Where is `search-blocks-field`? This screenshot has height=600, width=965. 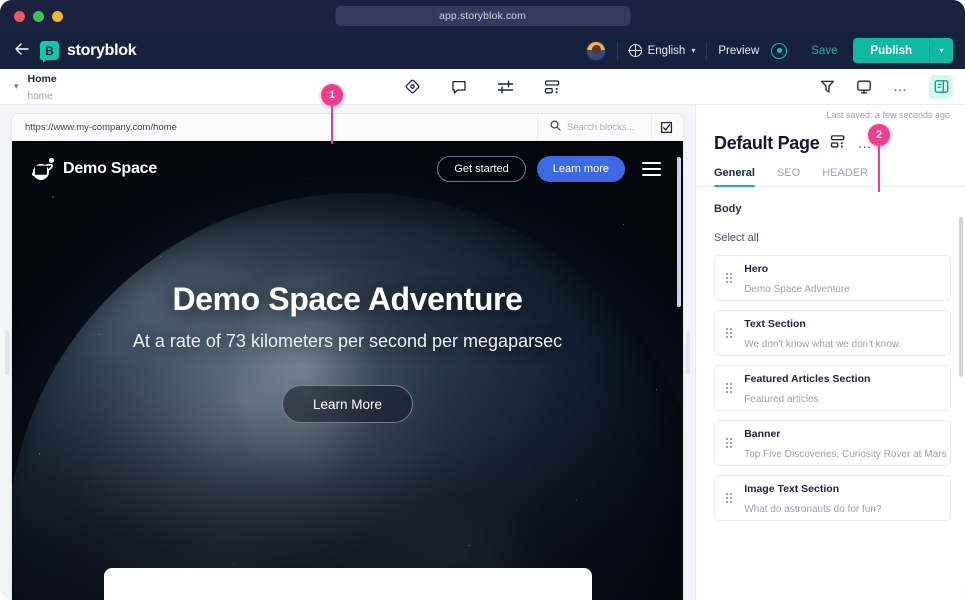
search-blocks-field is located at coordinates (594, 127).